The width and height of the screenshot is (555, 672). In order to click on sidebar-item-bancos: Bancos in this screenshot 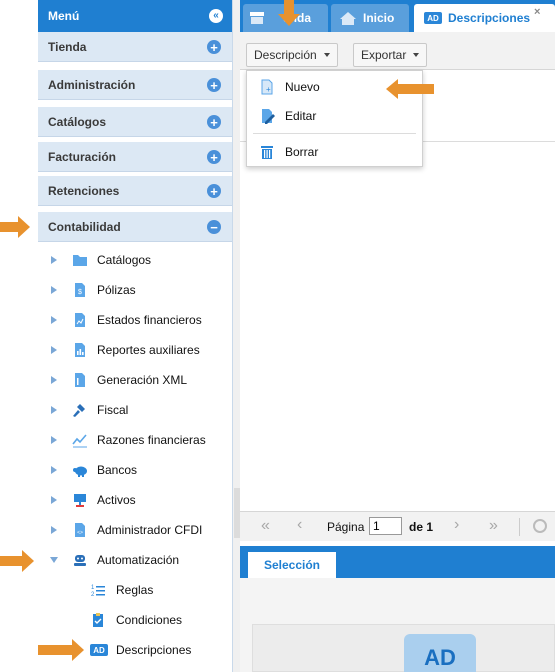, I will do `click(135, 470)`.